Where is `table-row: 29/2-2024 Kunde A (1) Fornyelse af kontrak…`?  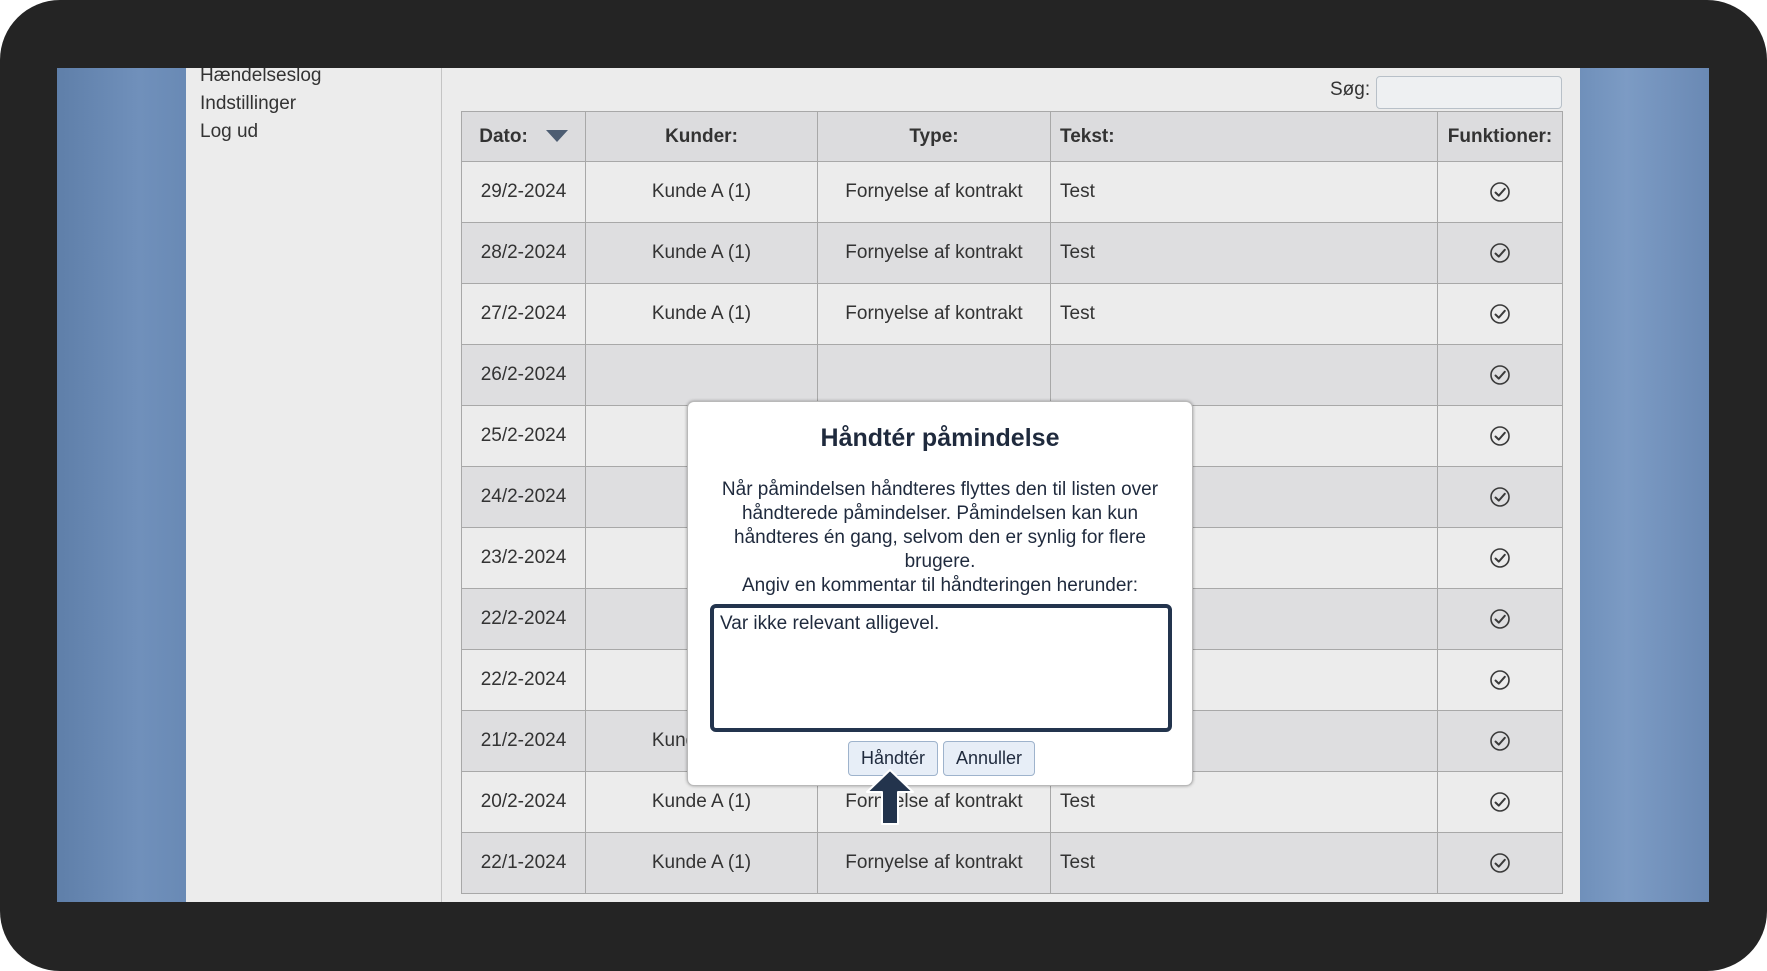
table-row: 29/2-2024 Kunde A (1) Fornyelse af kontrak… is located at coordinates (1012, 192).